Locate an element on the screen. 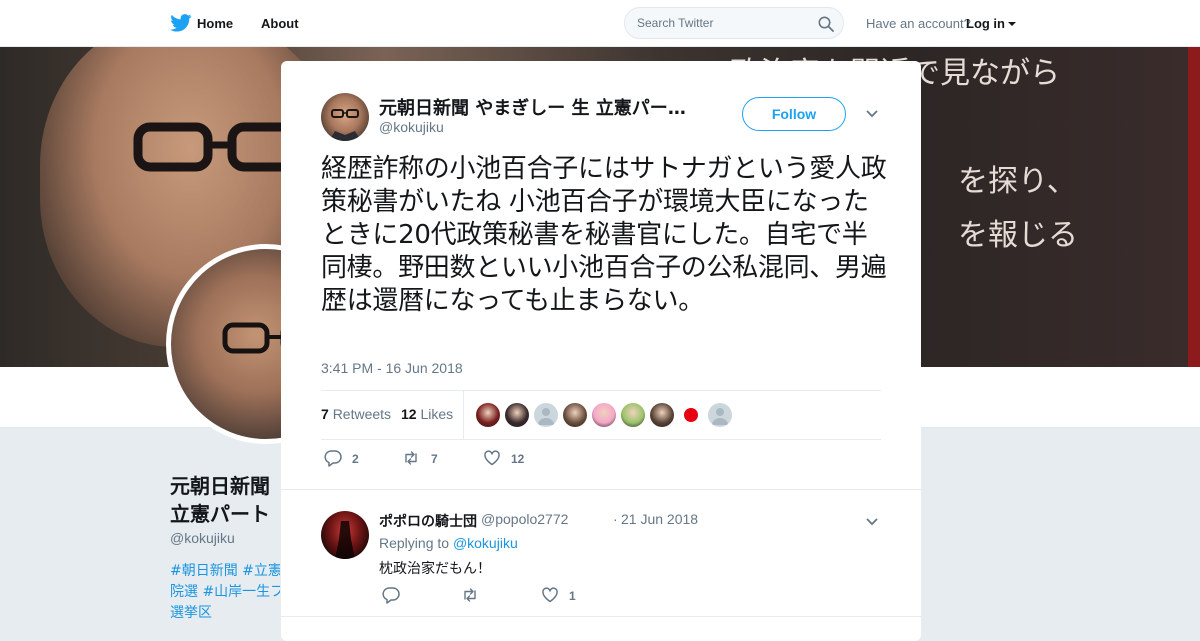 The width and height of the screenshot is (1200, 641). profile-name: 元朝日新聞 立憲パート is located at coordinates (225, 500).